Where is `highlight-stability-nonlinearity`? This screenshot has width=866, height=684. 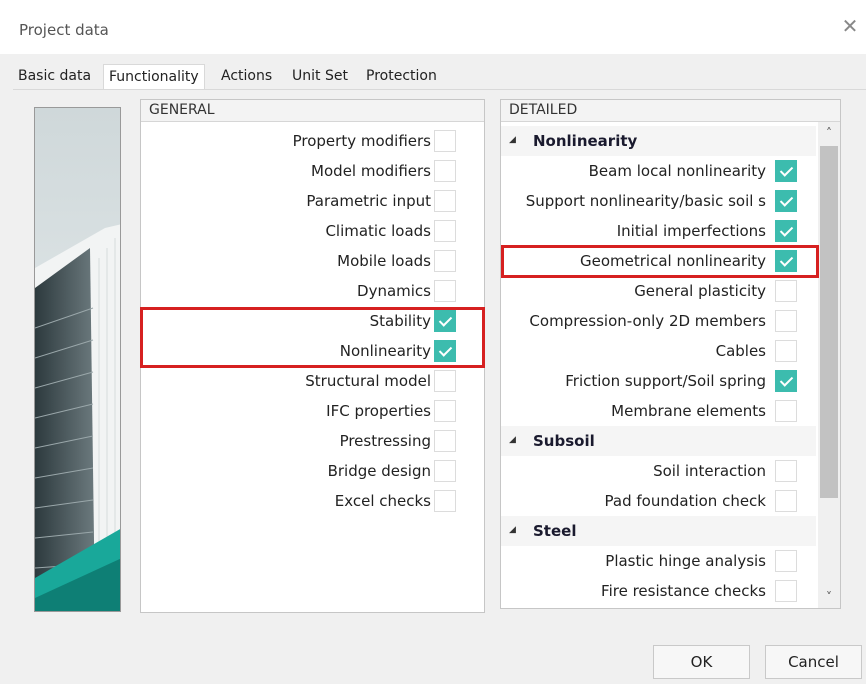 highlight-stability-nonlinearity is located at coordinates (312, 337).